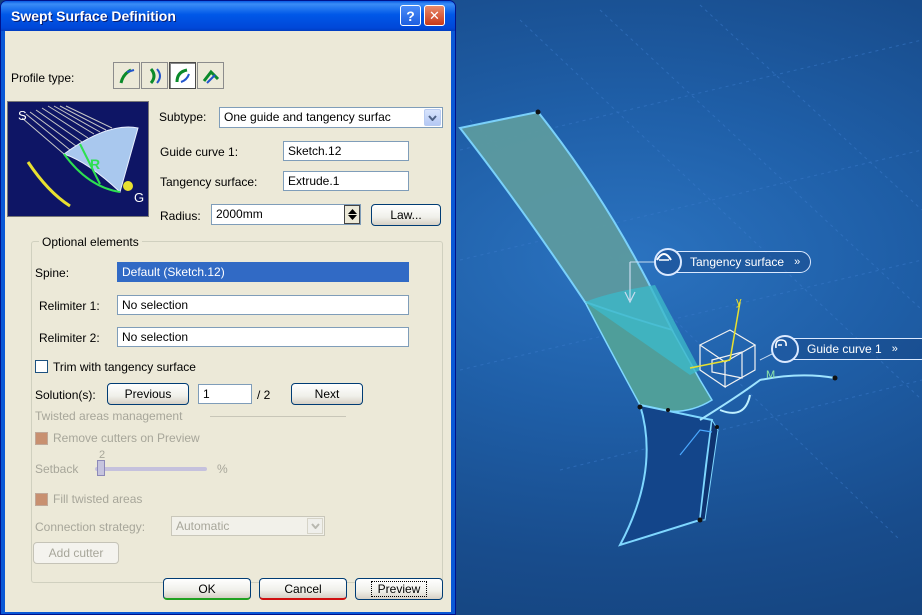 This screenshot has width=922, height=615. Describe the element at coordinates (78, 159) in the screenshot. I see `subtype-preview-image: S R G` at that location.